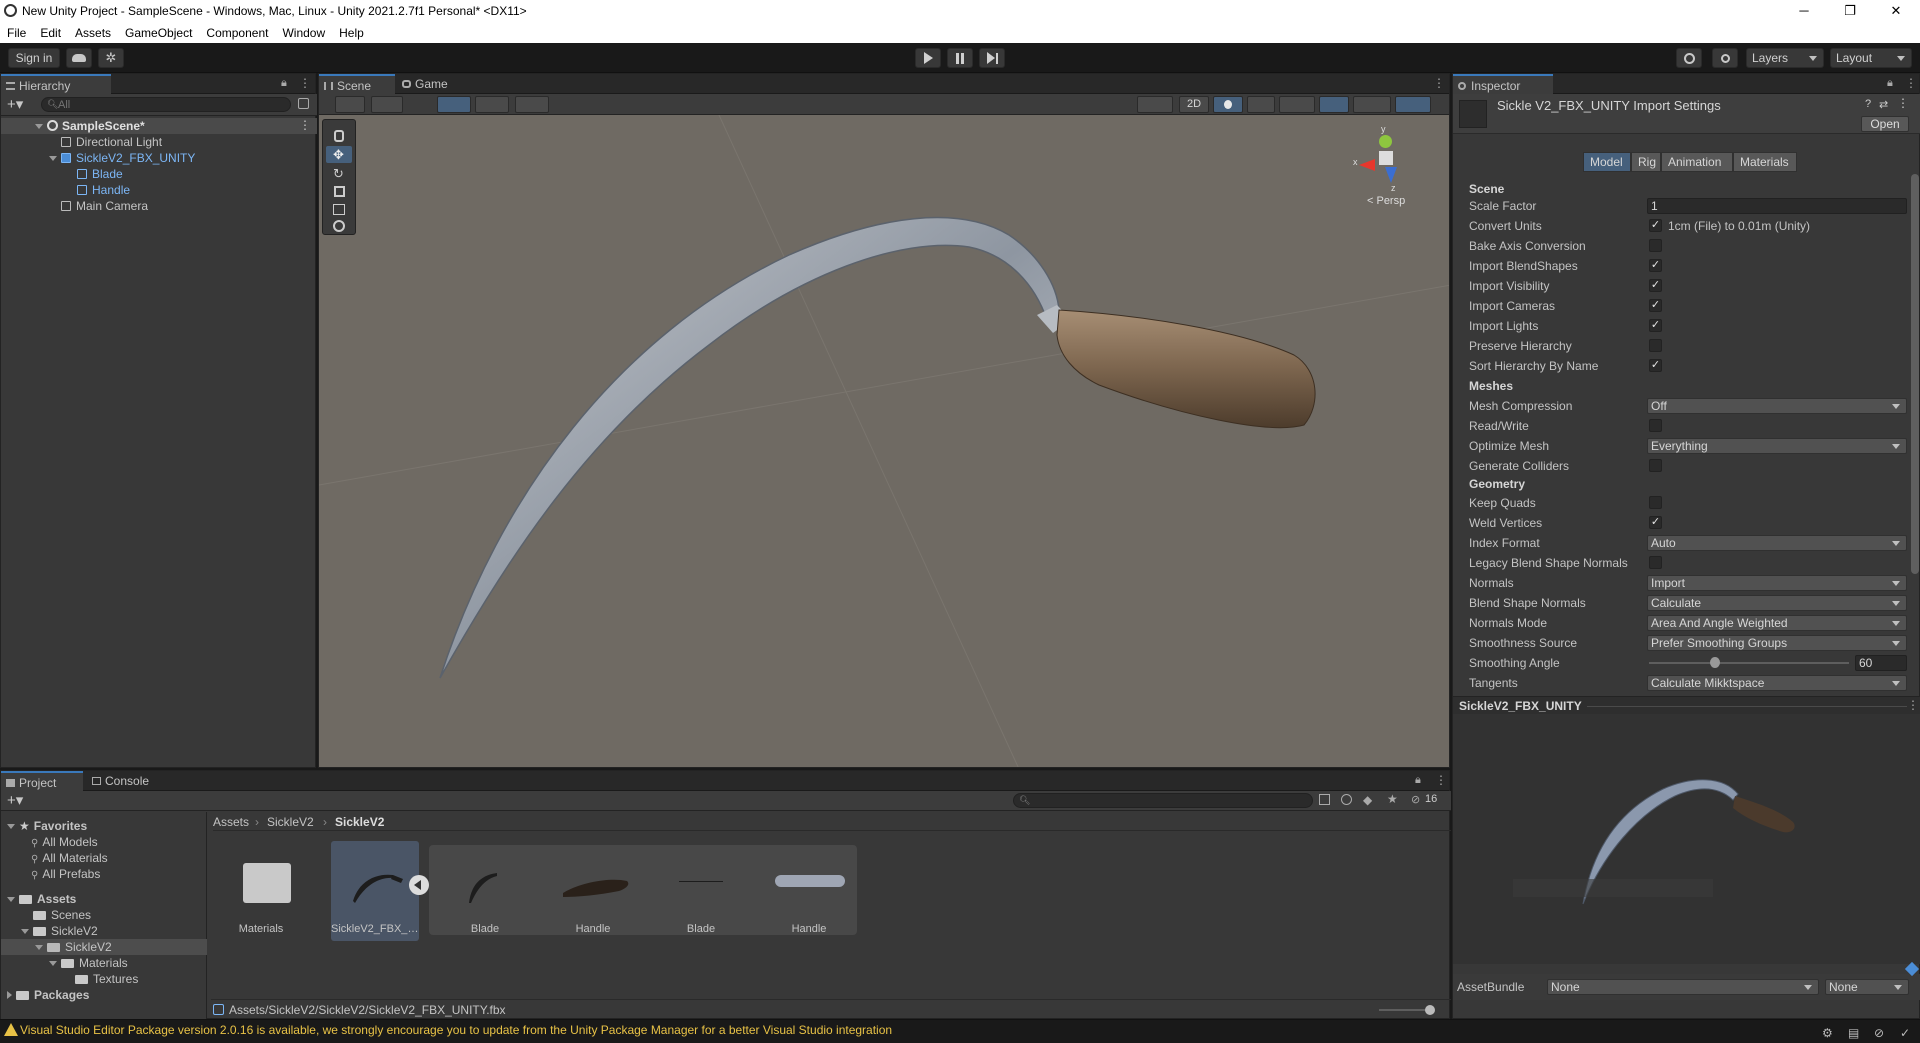  I want to click on scale-factor-input: 1, so click(1777, 206).